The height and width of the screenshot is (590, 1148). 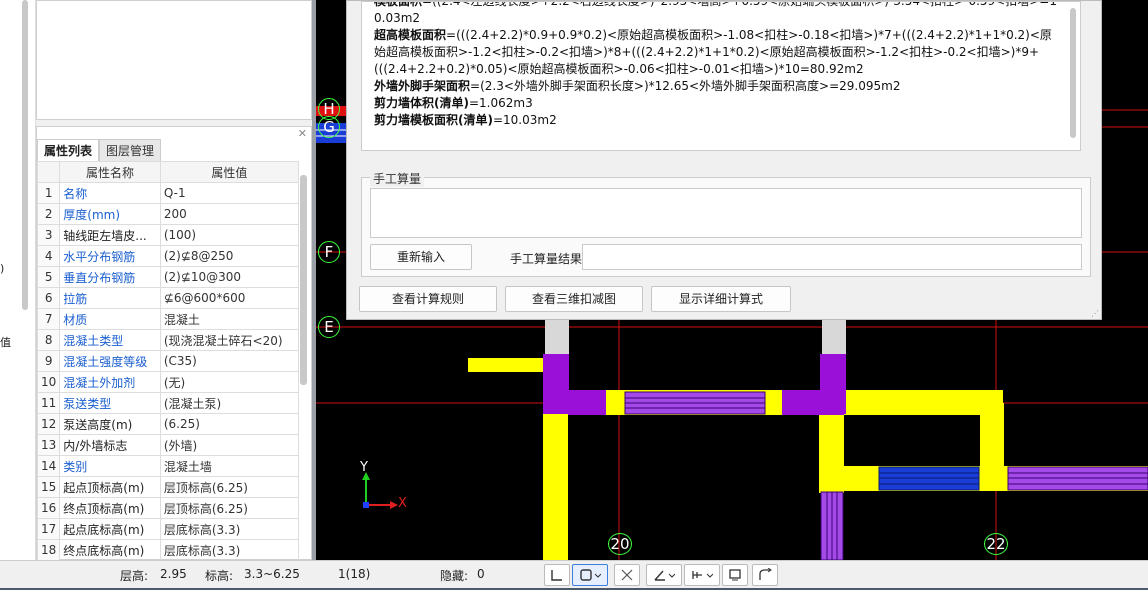 What do you see at coordinates (229, 298) in the screenshot?
I see `property-value: ⊈6@600*600` at bounding box center [229, 298].